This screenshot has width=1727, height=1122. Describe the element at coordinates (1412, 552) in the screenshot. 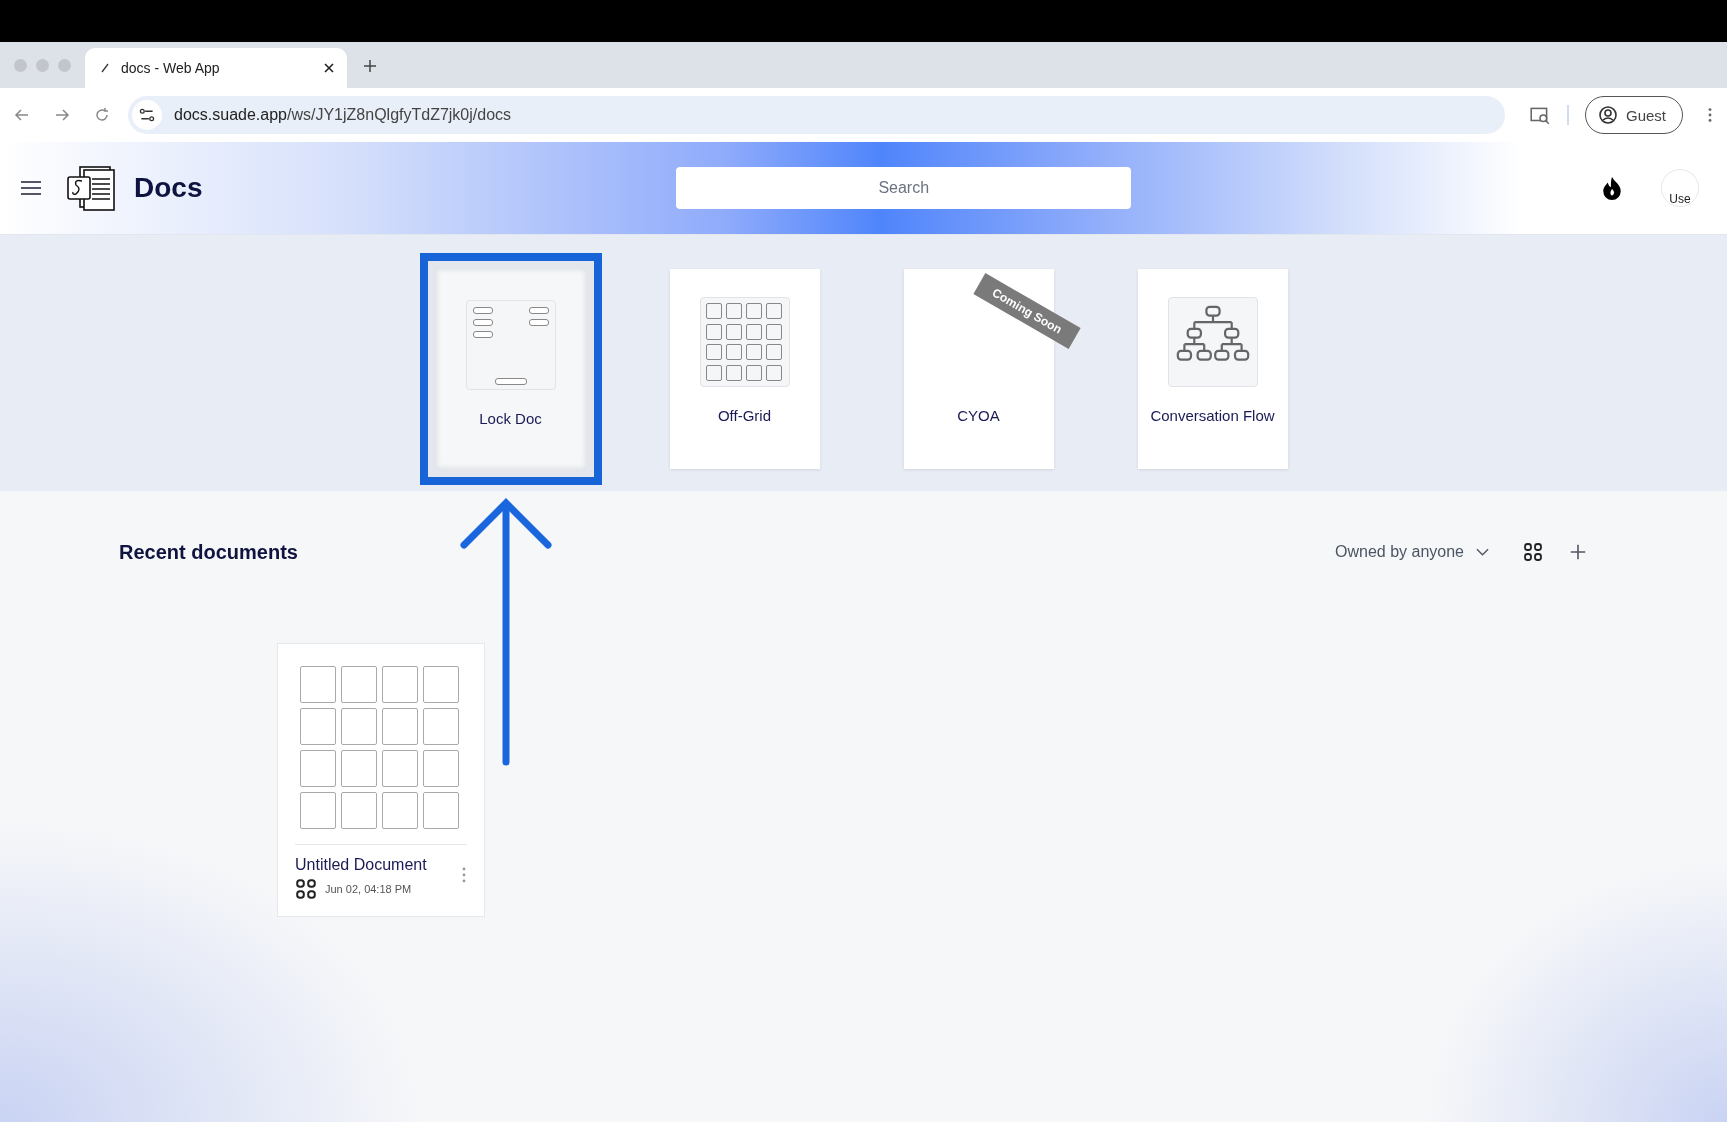

I see `owner-filter-dropdown: Owned by anyone` at that location.